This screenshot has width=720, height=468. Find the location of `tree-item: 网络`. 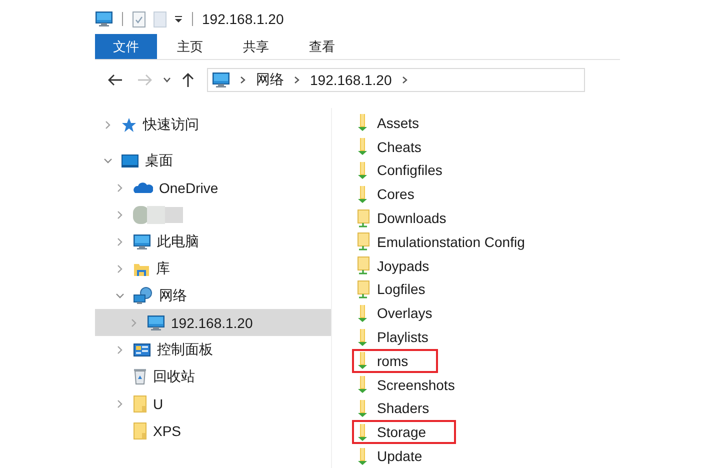

tree-item: 网络 is located at coordinates (213, 295).